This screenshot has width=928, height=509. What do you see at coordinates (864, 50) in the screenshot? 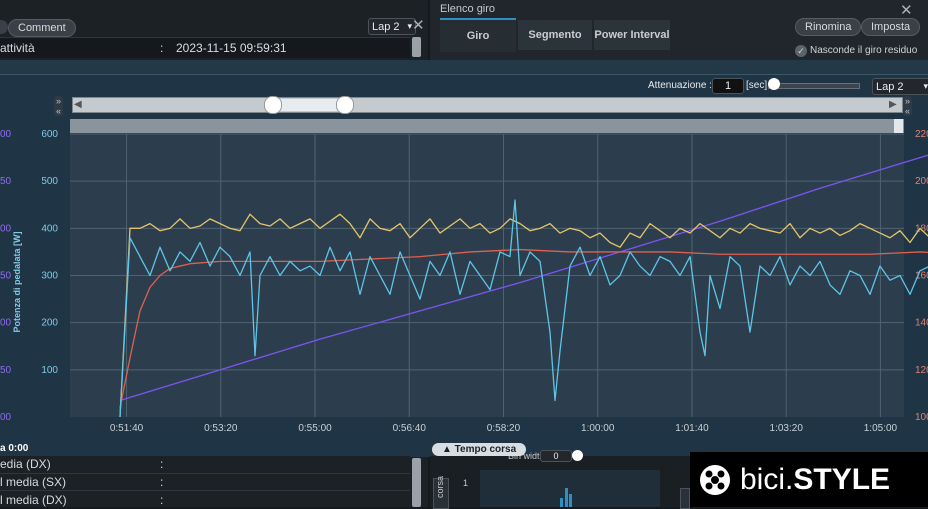
I see `hide-residual-label: Nasconde il giro residuo` at bounding box center [864, 50].